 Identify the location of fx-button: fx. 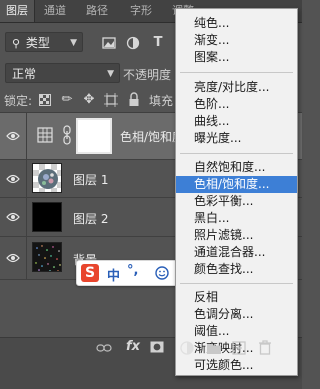
(133, 346).